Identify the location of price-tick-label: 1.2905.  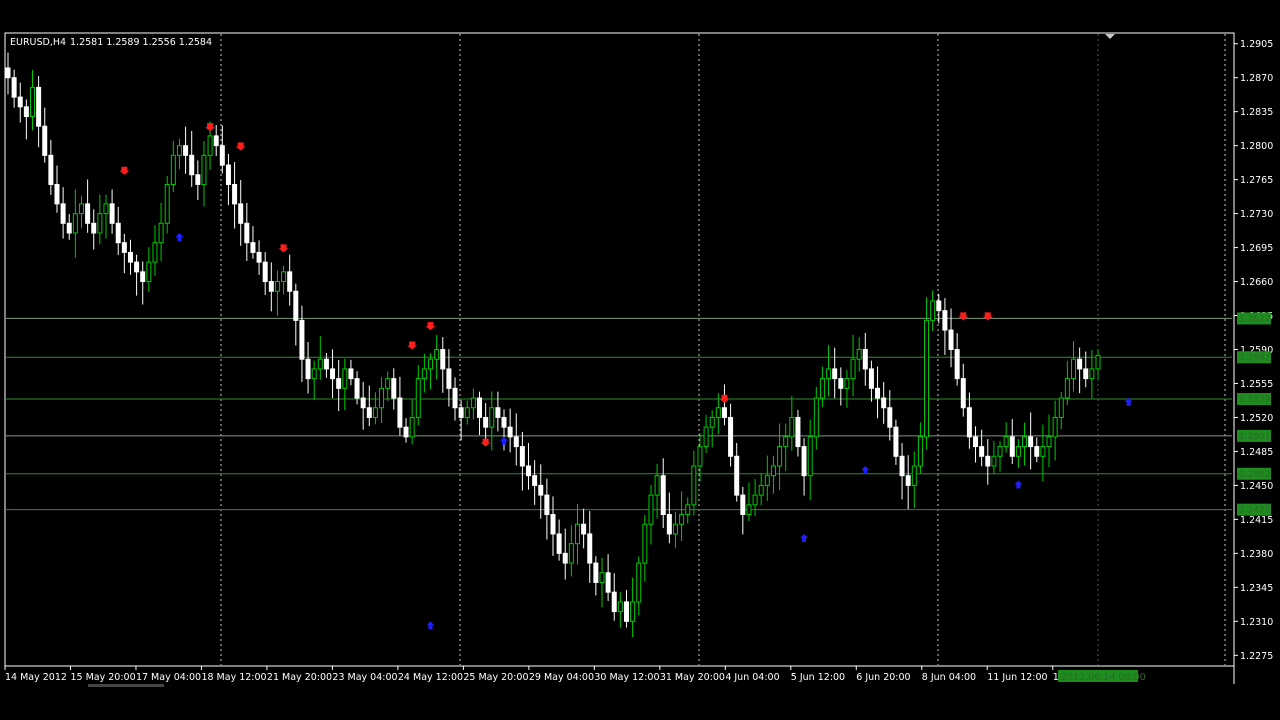
(1256, 44).